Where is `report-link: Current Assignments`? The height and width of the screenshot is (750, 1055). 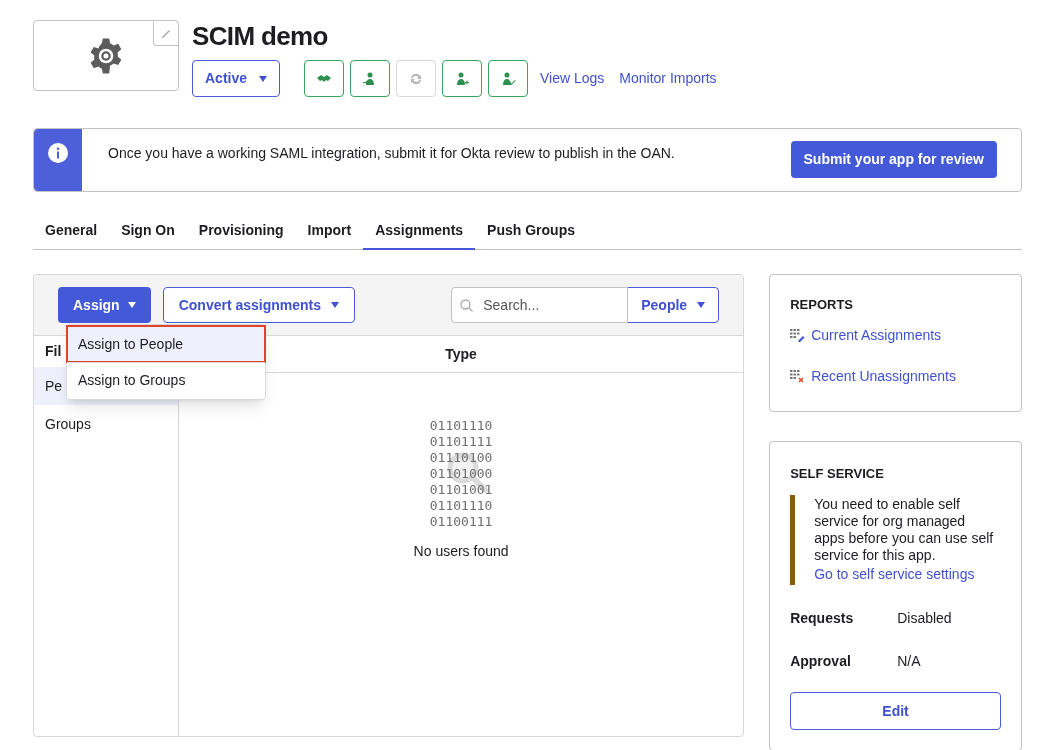 report-link: Current Assignments is located at coordinates (876, 335).